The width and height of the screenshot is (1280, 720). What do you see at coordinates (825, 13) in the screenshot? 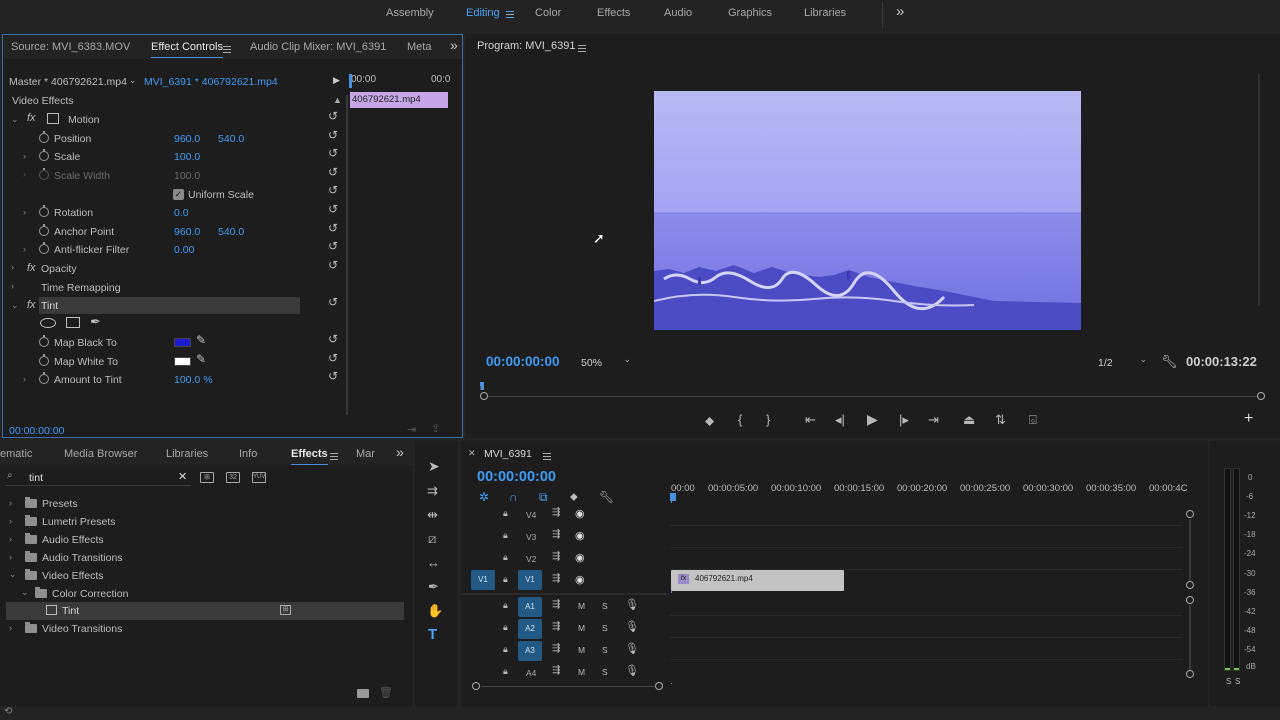
I see `workspace-libraries: Libraries` at bounding box center [825, 13].